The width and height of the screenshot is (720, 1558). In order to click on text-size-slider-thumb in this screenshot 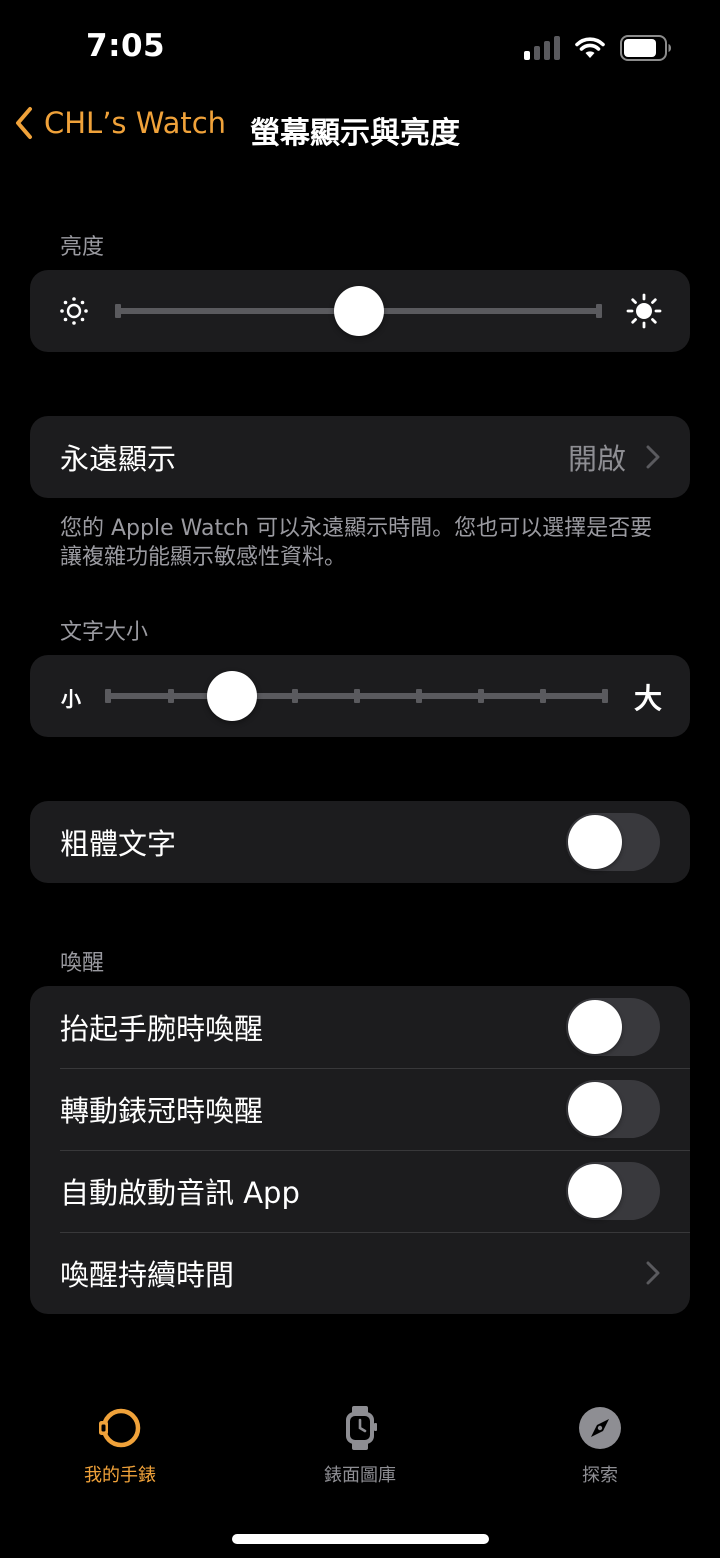, I will do `click(232, 696)`.